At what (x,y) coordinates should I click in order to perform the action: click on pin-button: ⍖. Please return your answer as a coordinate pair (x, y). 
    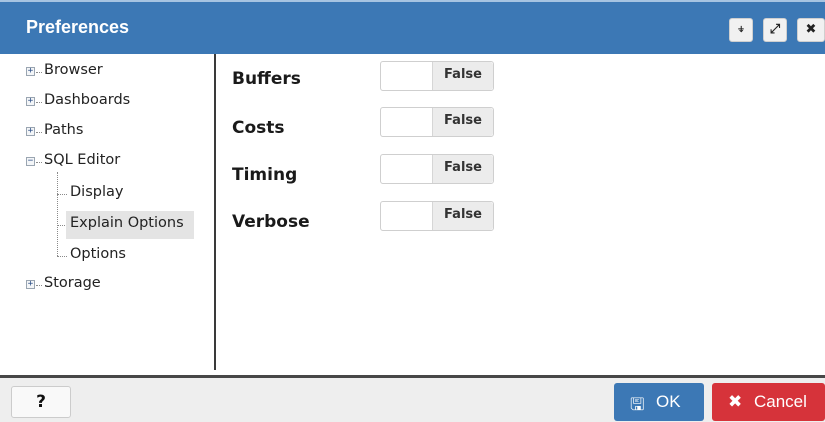
    Looking at the image, I should click on (741, 30).